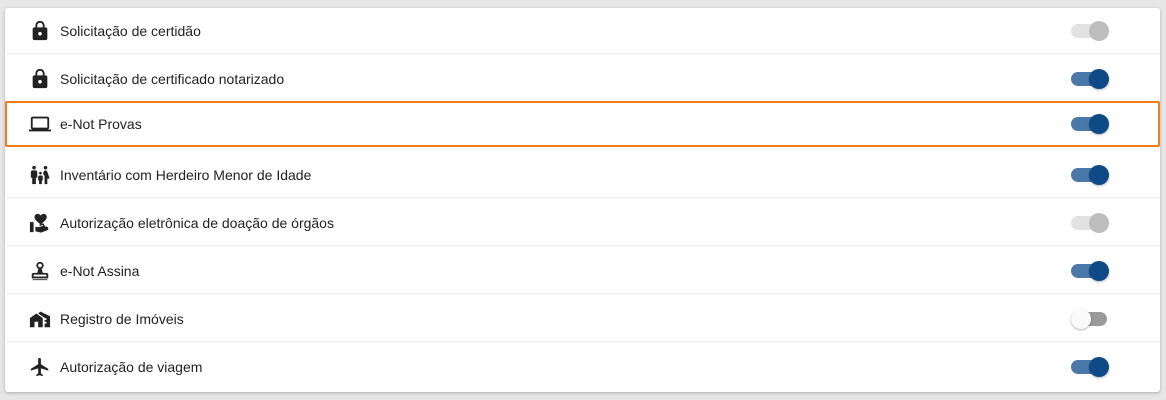 Image resolution: width=1166 pixels, height=400 pixels. I want to click on service-row-certidao: Solicitação de certidão, so click(582, 31).